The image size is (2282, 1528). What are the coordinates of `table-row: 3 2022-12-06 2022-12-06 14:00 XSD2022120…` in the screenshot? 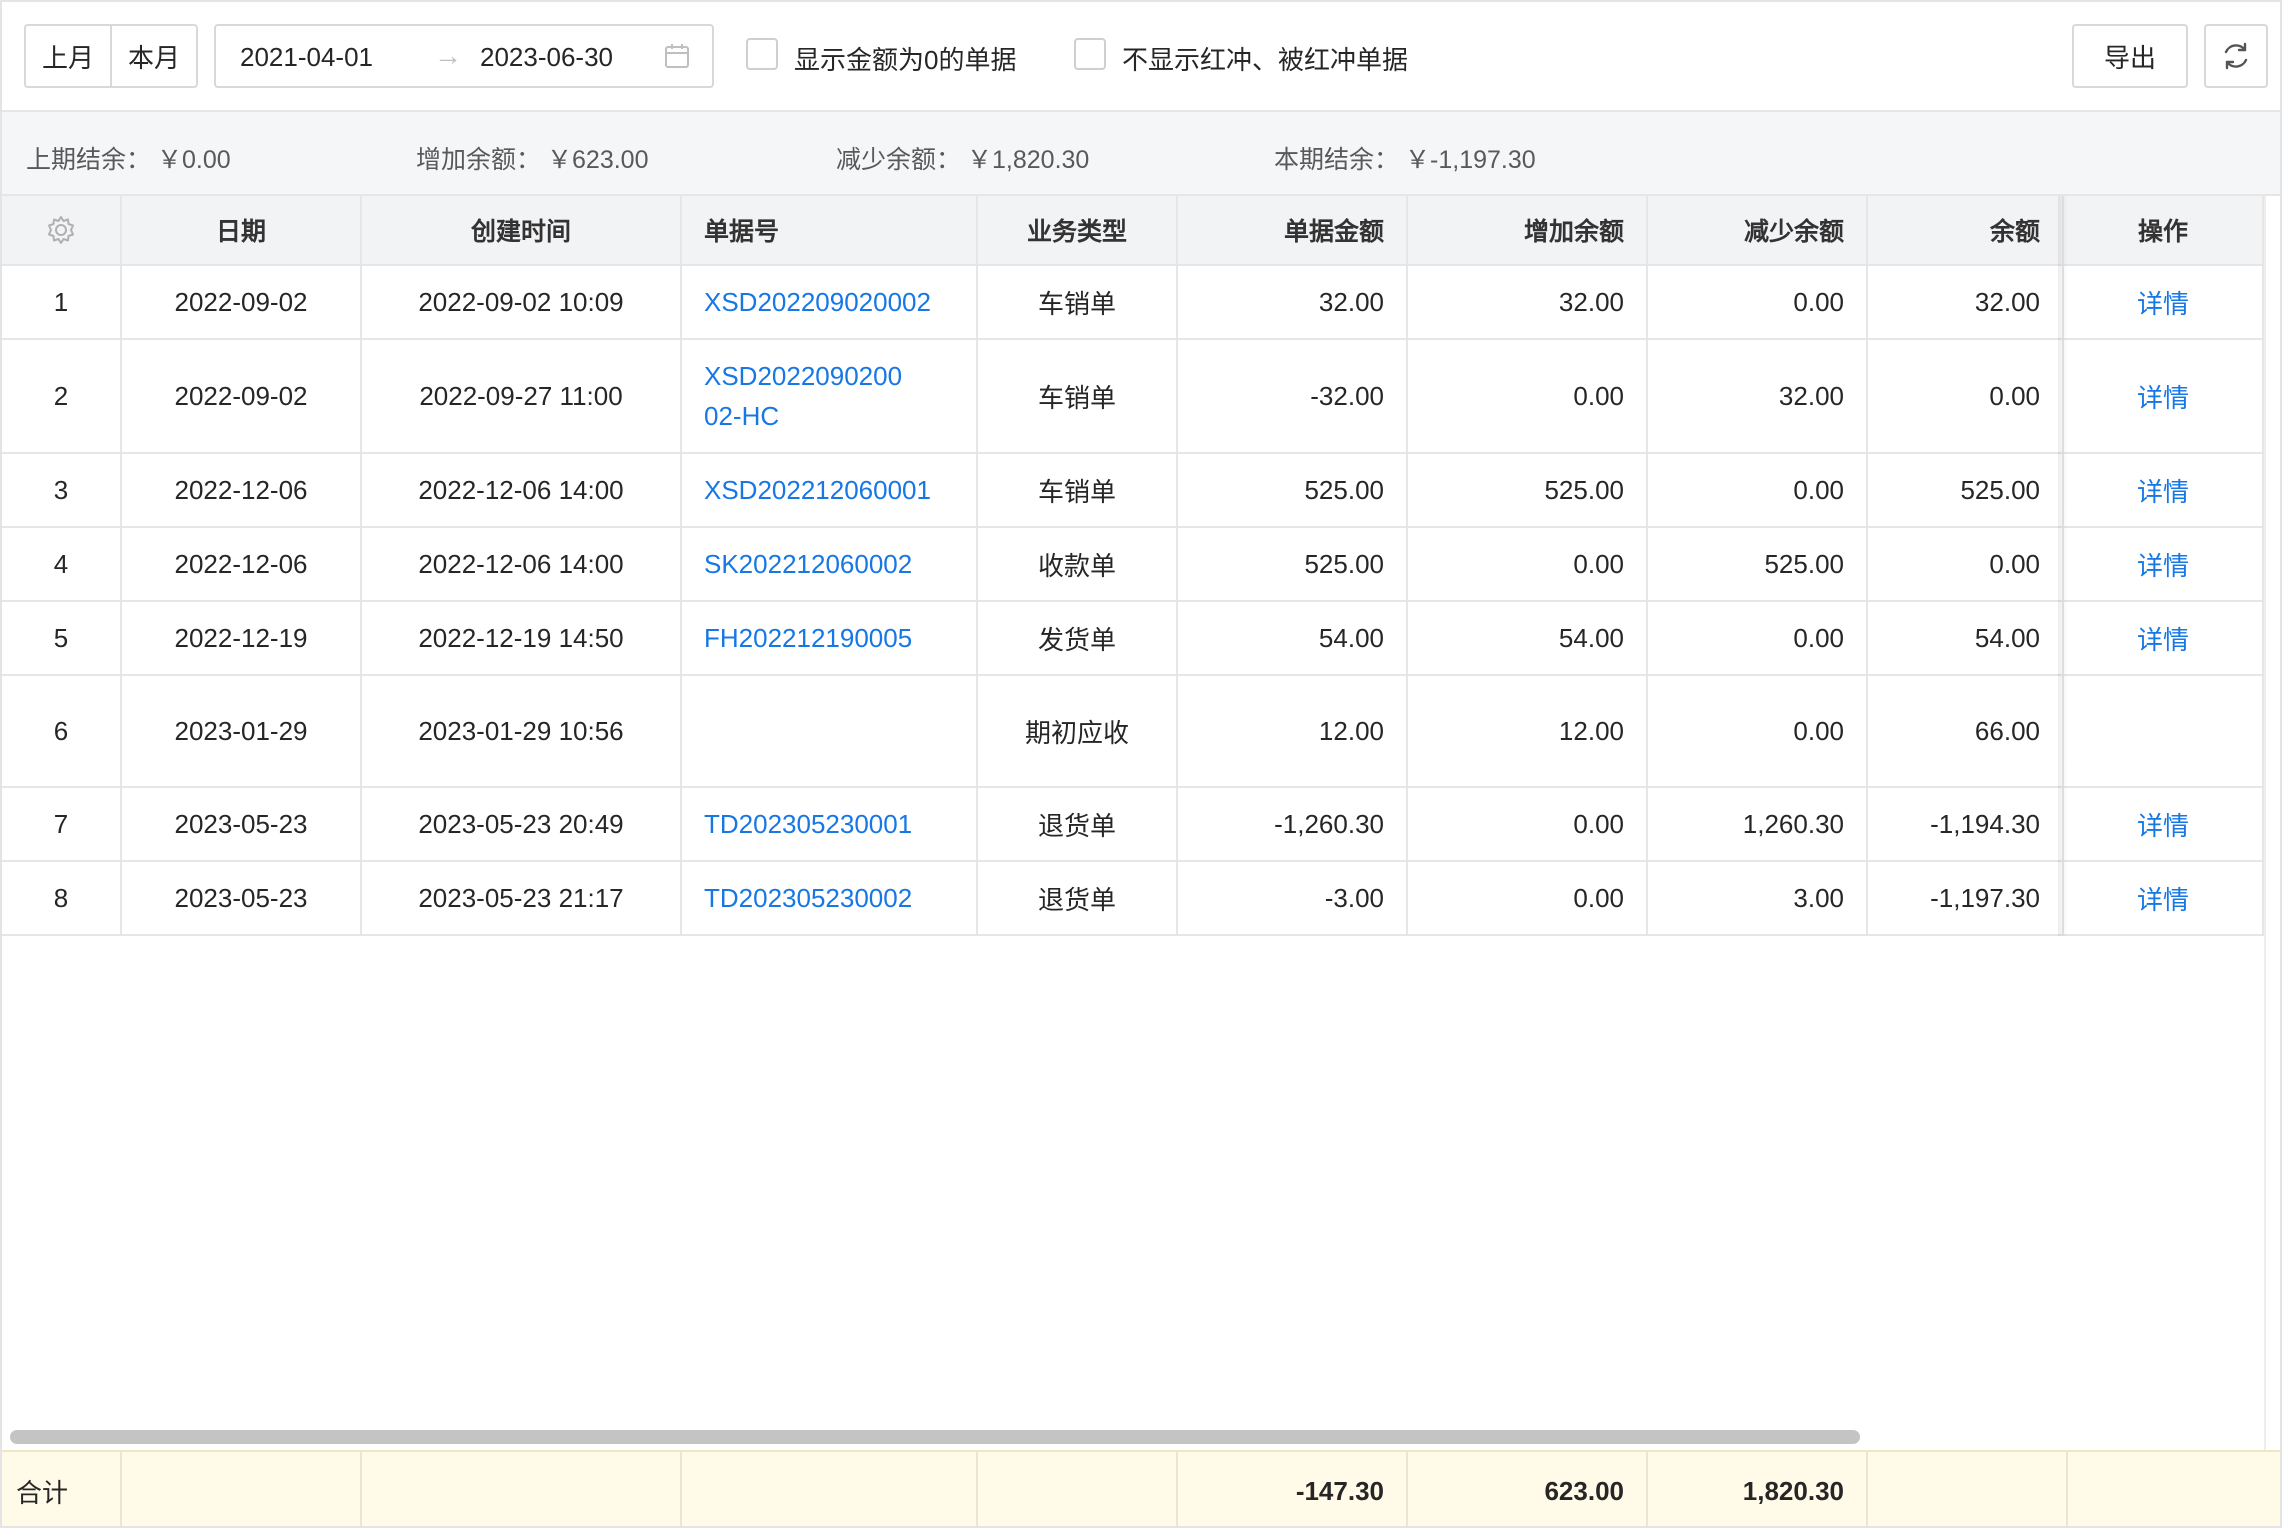 It's located at (1133, 491).